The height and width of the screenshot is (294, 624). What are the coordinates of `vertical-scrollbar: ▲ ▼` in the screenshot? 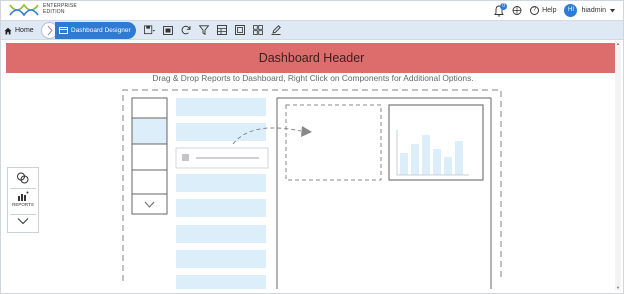 It's located at (618, 166).